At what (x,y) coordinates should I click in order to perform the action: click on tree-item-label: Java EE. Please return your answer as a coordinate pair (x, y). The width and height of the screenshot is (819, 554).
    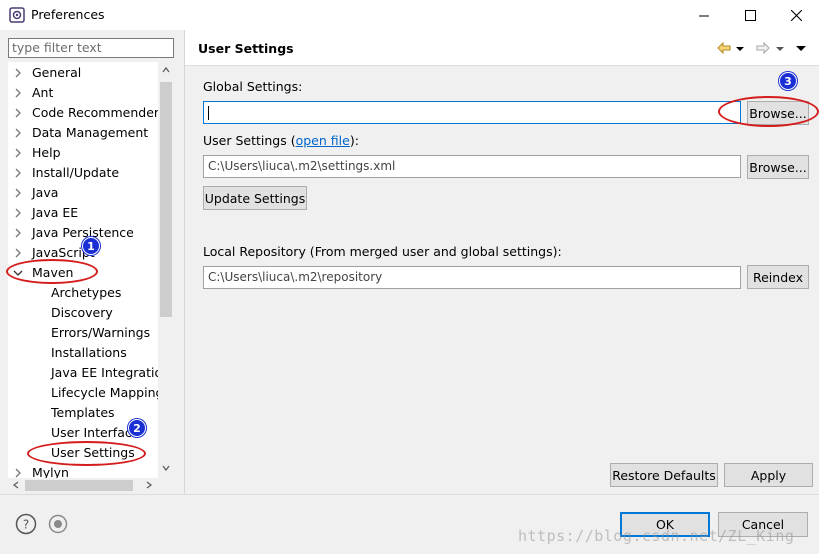
    Looking at the image, I should click on (55, 212).